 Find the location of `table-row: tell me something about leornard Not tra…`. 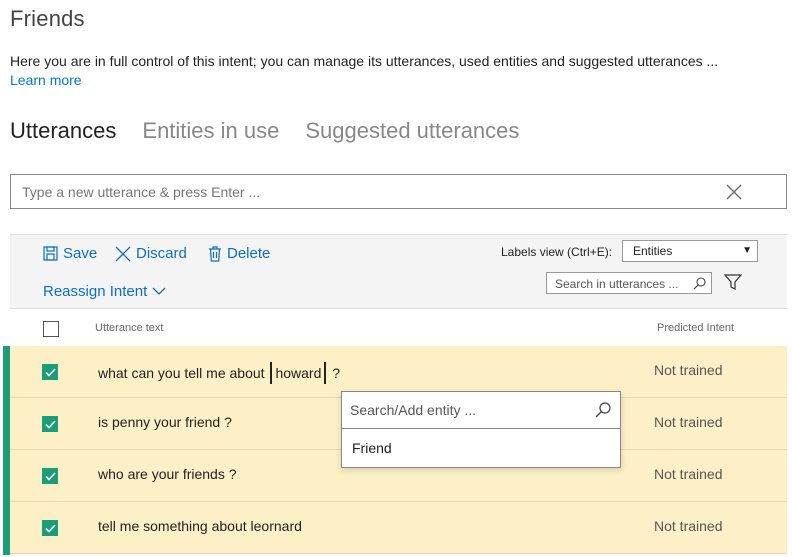

table-row: tell me something about leornard Not tra… is located at coordinates (398, 528).